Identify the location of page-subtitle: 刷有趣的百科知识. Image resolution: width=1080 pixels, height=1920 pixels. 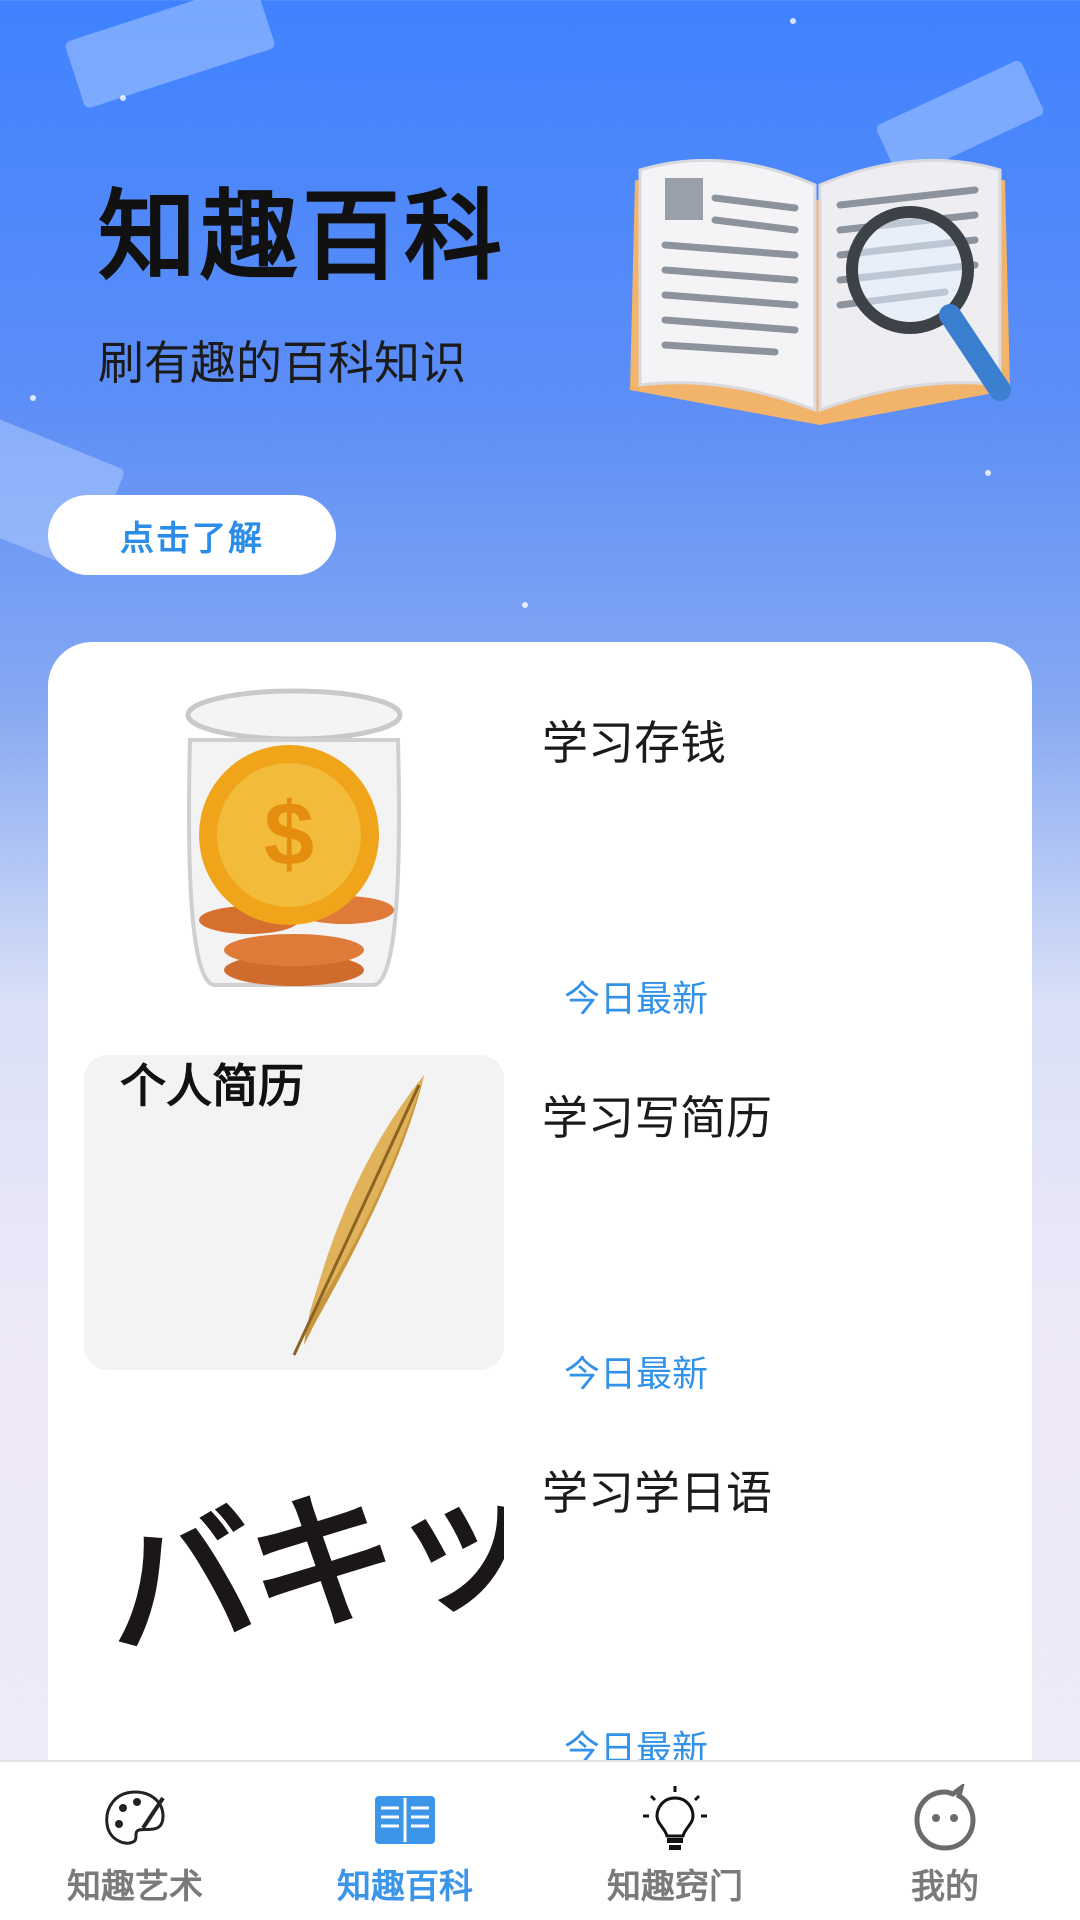
(282, 363).